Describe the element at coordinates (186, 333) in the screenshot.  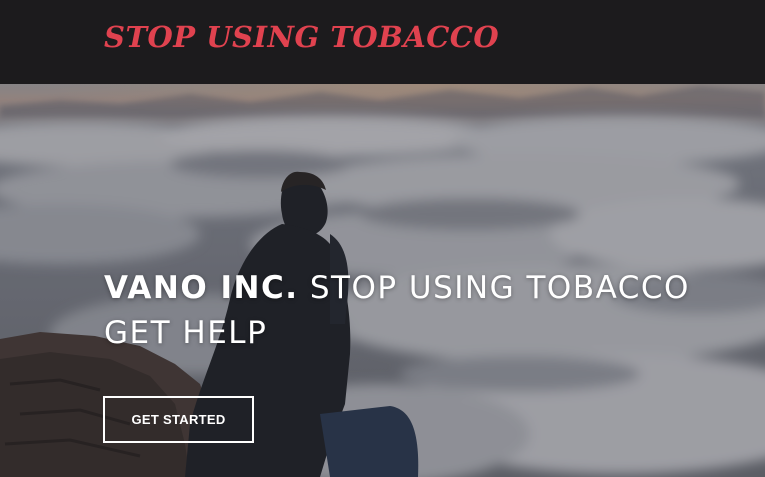
I see `hero-title-line-2: GET HELP` at that location.